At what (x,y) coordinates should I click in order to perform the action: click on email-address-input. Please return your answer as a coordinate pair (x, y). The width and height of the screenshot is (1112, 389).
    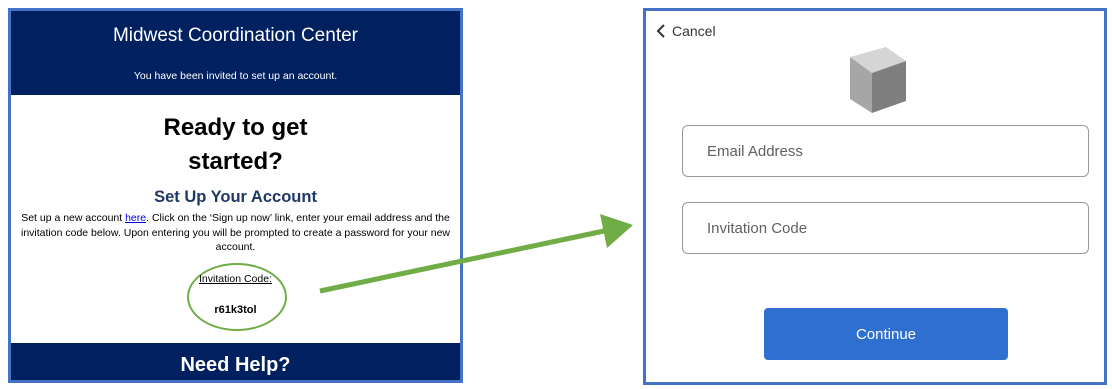
    Looking at the image, I should click on (885, 151).